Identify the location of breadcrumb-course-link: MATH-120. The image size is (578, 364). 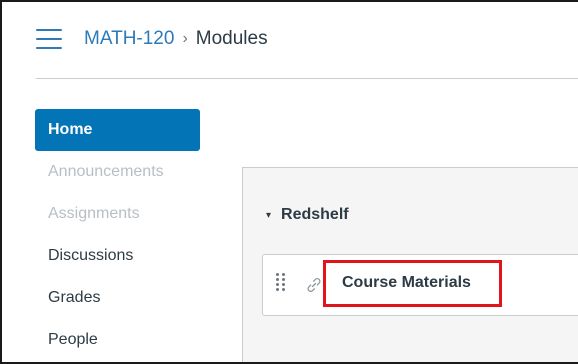
(129, 39).